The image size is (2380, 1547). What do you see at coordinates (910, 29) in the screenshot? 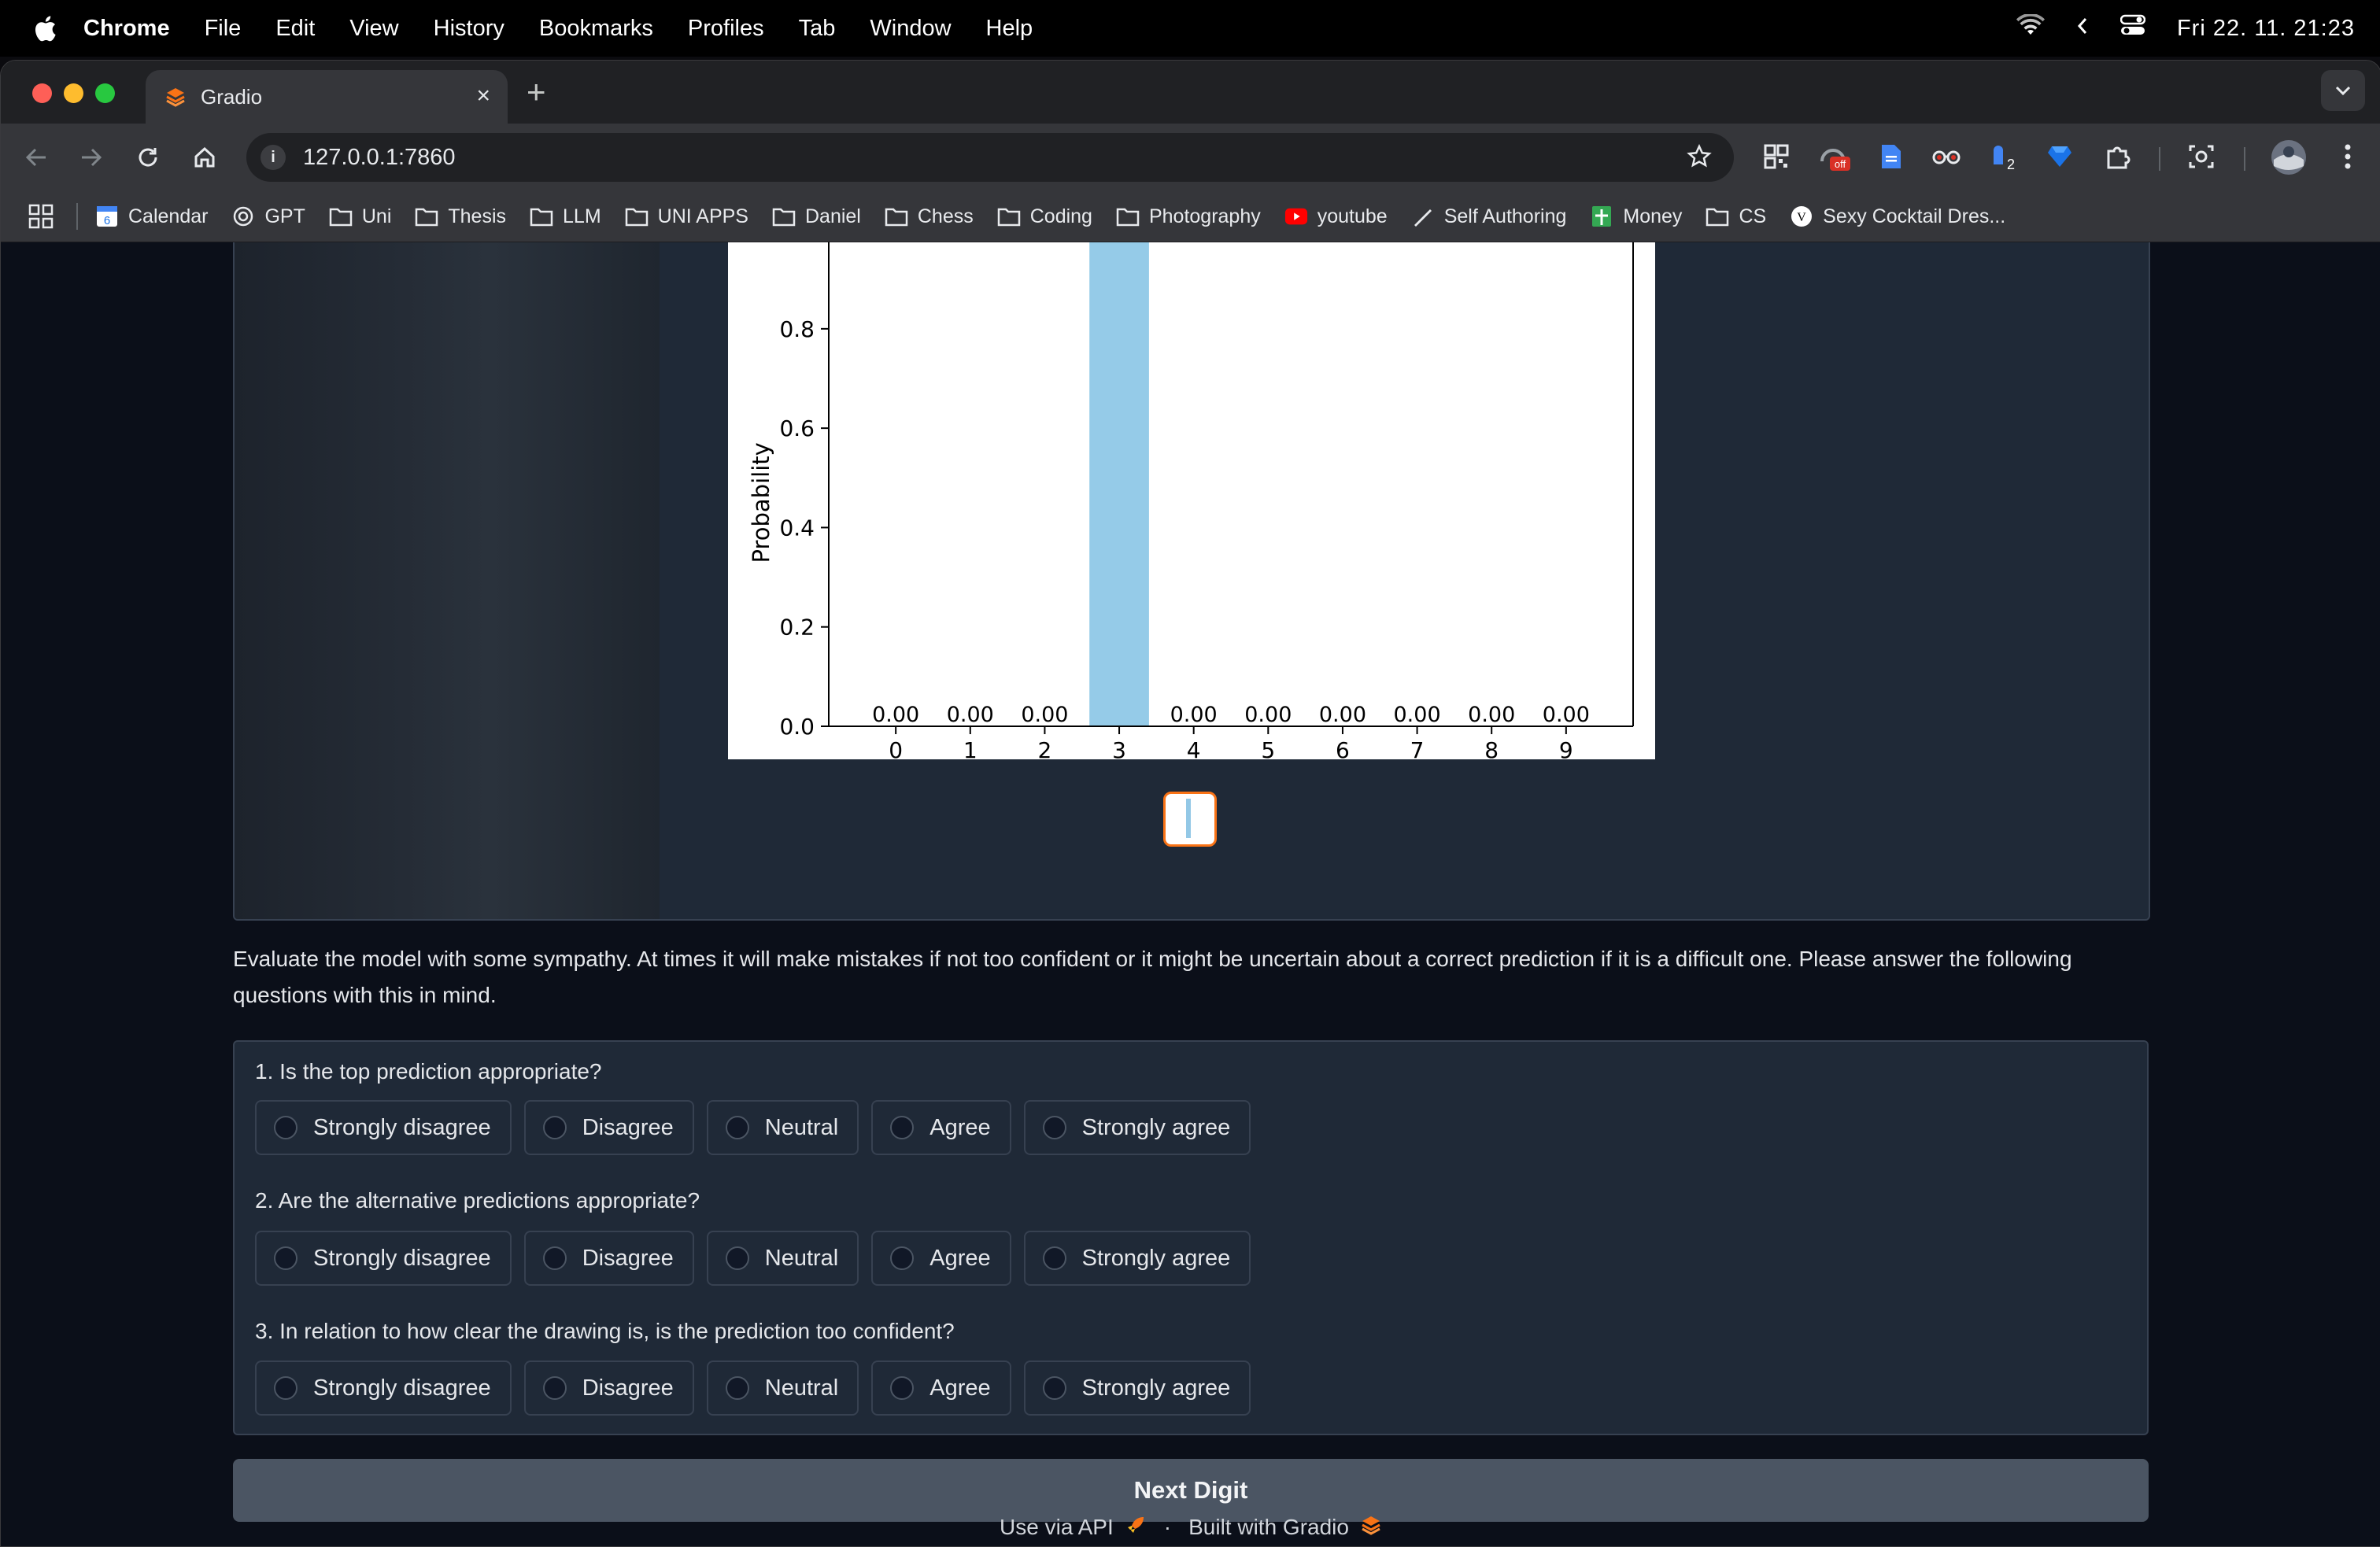
I see `menu-window: Window` at bounding box center [910, 29].